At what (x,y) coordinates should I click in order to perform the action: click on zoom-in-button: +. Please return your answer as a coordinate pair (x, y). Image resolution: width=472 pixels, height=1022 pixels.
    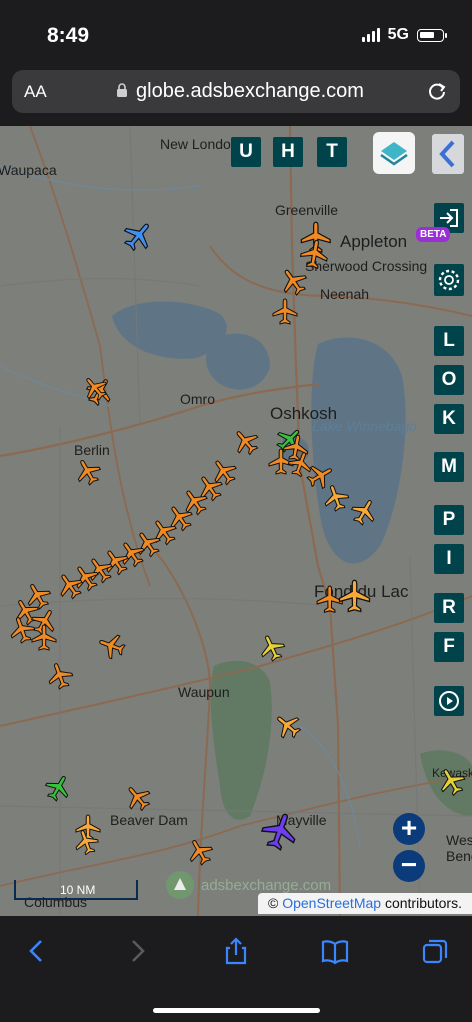
    Looking at the image, I should click on (409, 829).